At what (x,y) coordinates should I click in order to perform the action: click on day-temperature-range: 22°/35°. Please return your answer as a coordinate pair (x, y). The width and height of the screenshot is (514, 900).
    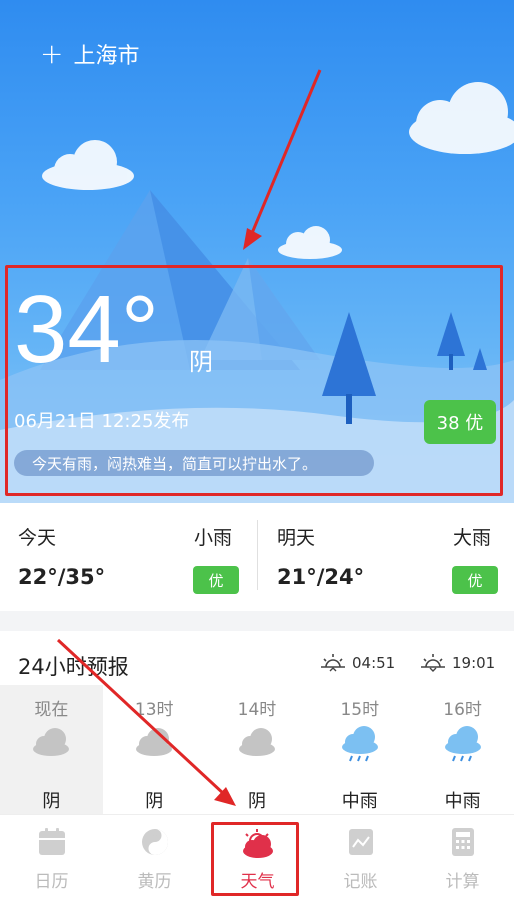
    Looking at the image, I should click on (62, 577).